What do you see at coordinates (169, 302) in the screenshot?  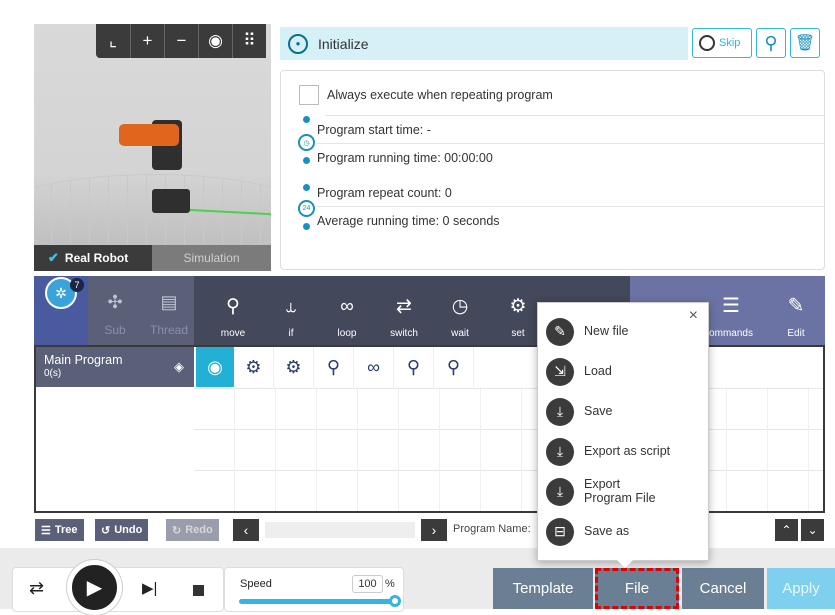 I see `thread-icon: ▤` at bounding box center [169, 302].